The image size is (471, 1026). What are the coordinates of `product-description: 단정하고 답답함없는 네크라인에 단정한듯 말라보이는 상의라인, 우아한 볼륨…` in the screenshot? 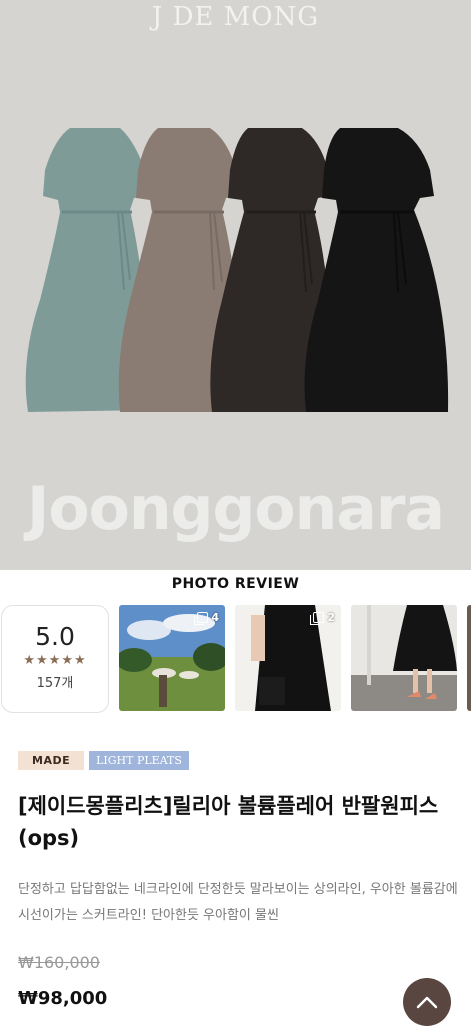 It's located at (238, 902).